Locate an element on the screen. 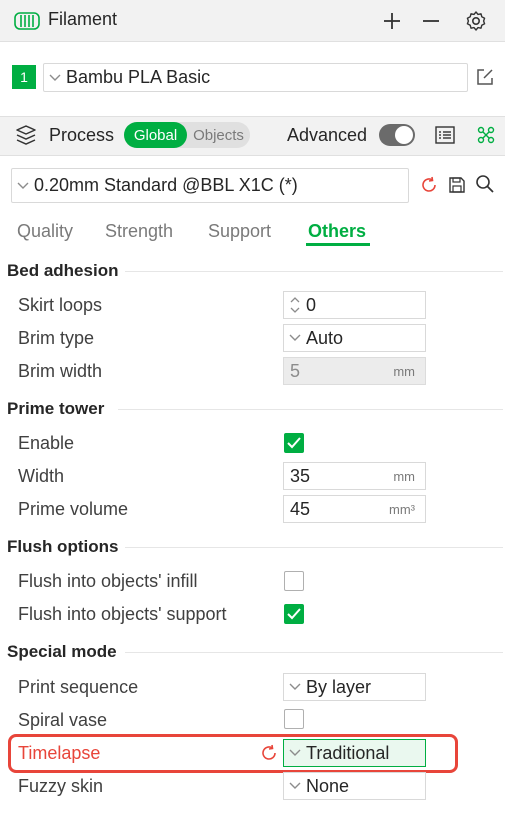 This screenshot has width=505, height=814. filament-spool-icon is located at coordinates (27, 23).